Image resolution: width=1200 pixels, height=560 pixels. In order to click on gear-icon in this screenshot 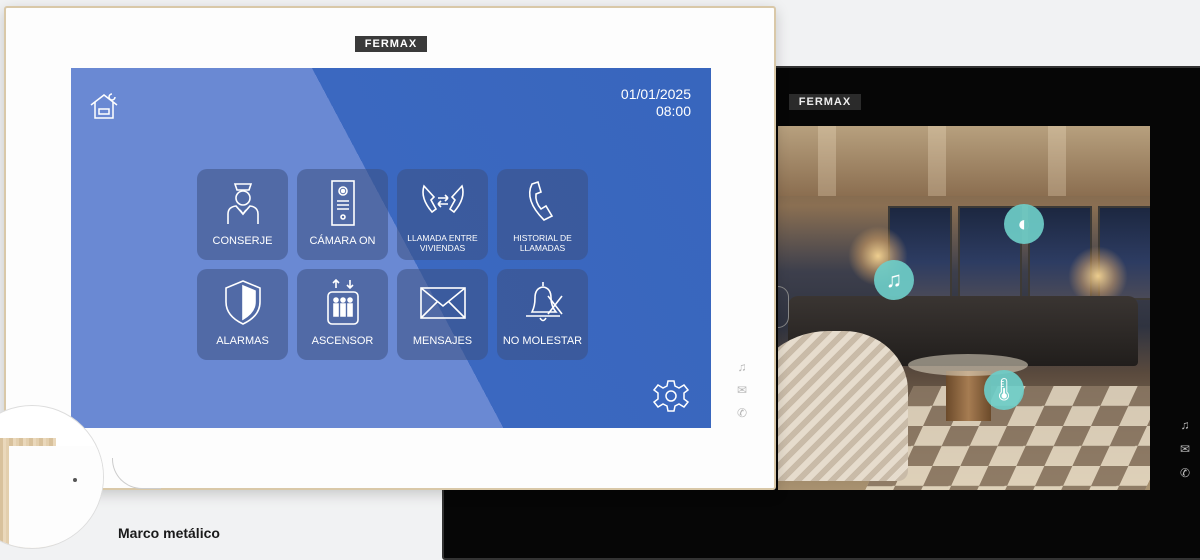, I will do `click(671, 396)`.